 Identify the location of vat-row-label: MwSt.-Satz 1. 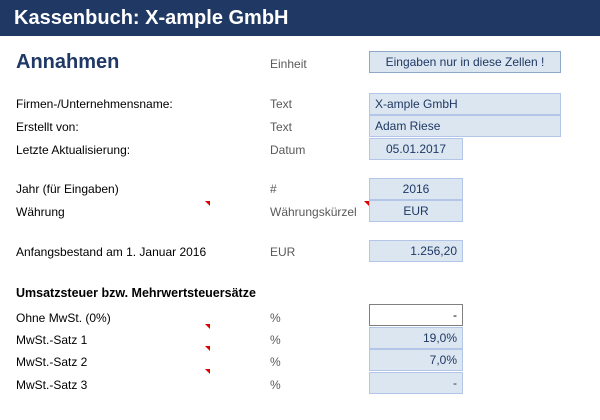
(52, 340).